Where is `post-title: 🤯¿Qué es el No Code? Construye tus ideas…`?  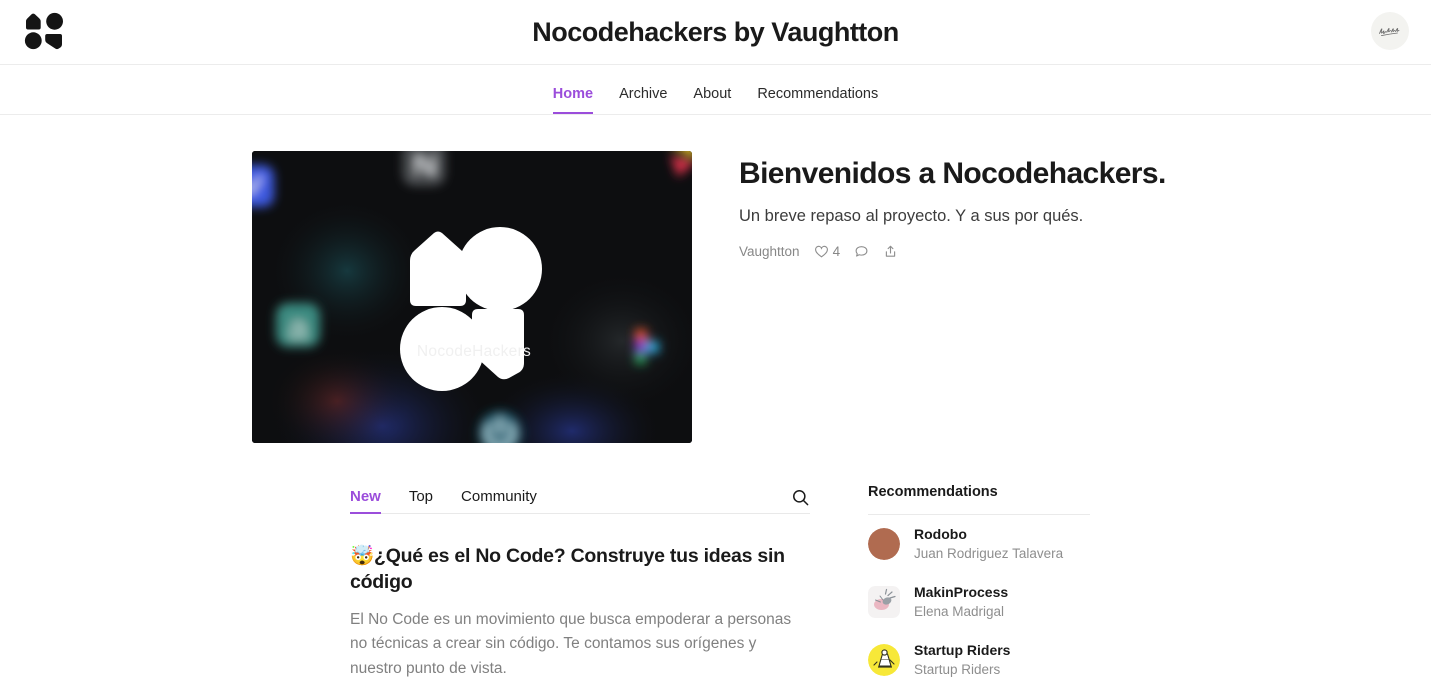
post-title: 🤯¿Qué es el No Code? Construye tus ideas… is located at coordinates (580, 570).